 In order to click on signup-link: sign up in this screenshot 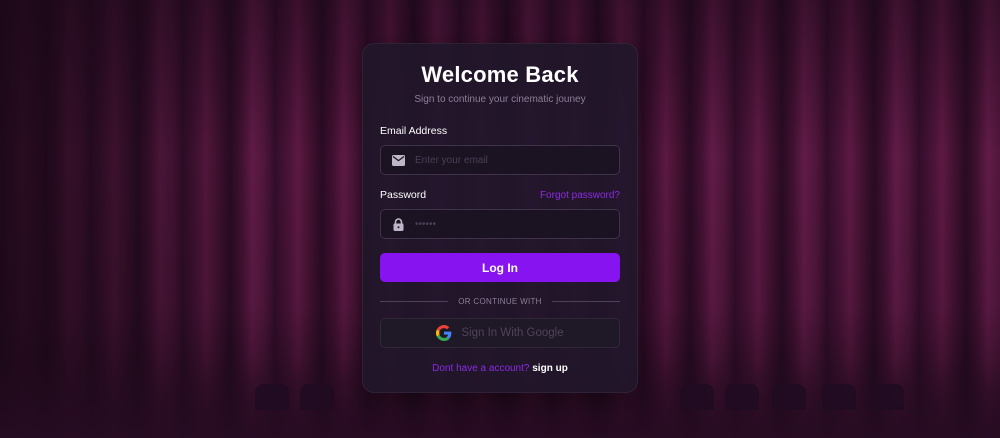, I will do `click(550, 368)`.